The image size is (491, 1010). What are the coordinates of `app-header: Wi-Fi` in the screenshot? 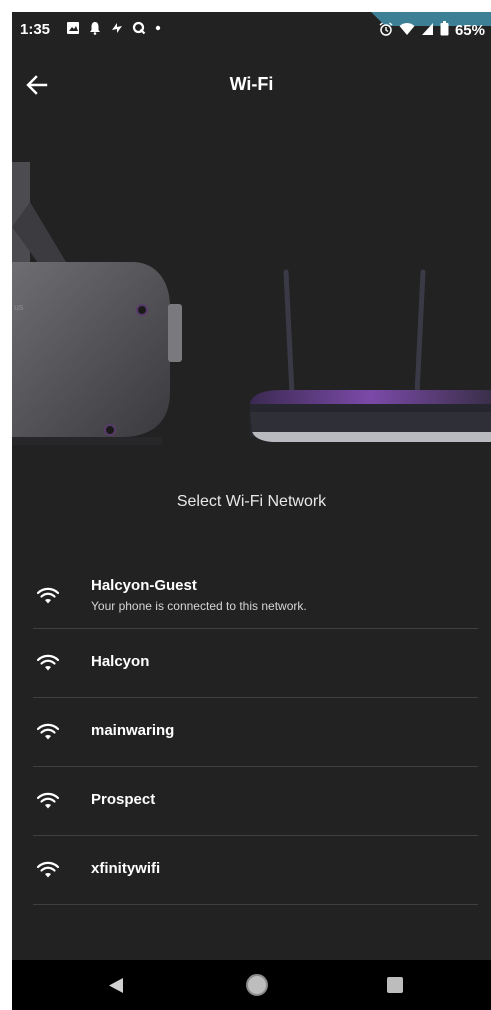 It's located at (251, 86).